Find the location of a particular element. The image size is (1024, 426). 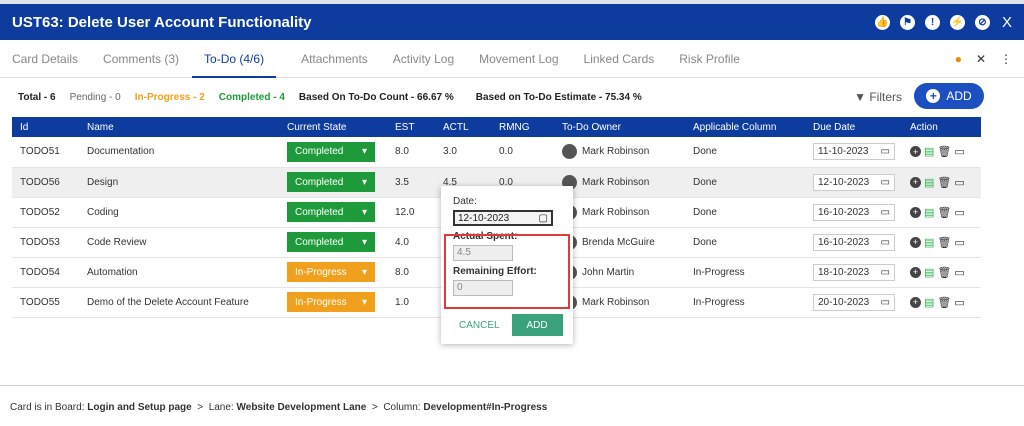

date-input: 12-10-2023 ▢ is located at coordinates (503, 218).